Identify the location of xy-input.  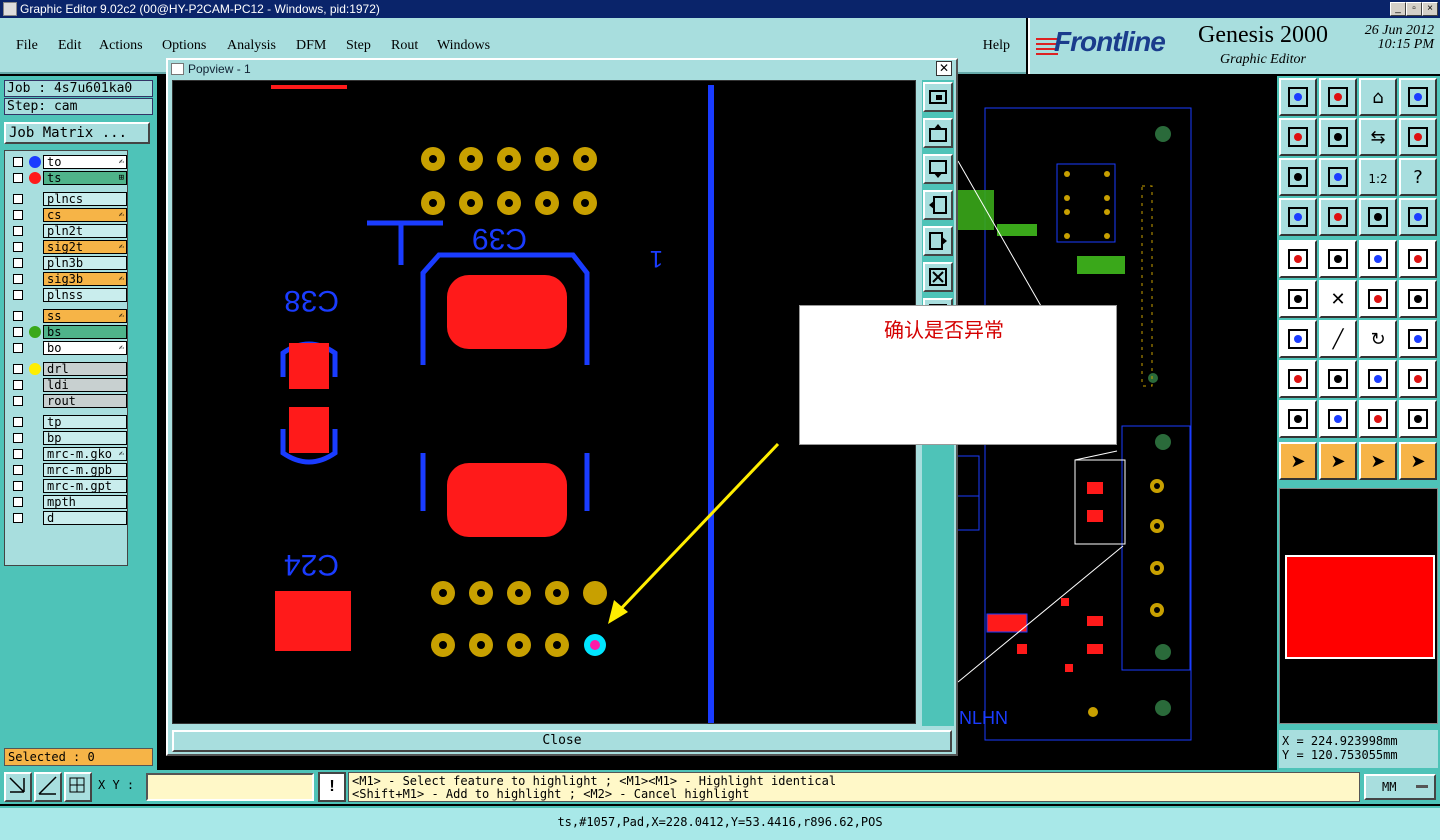
(230, 787).